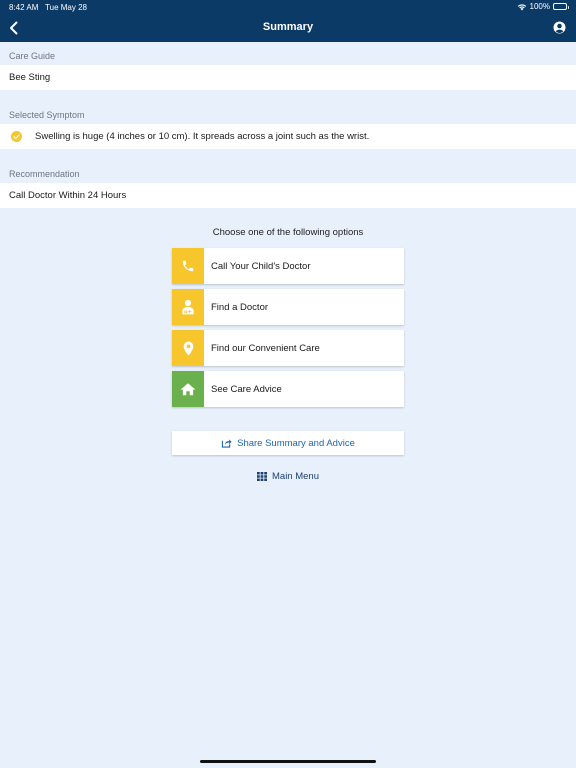  I want to click on check-circle-icon, so click(16, 136).